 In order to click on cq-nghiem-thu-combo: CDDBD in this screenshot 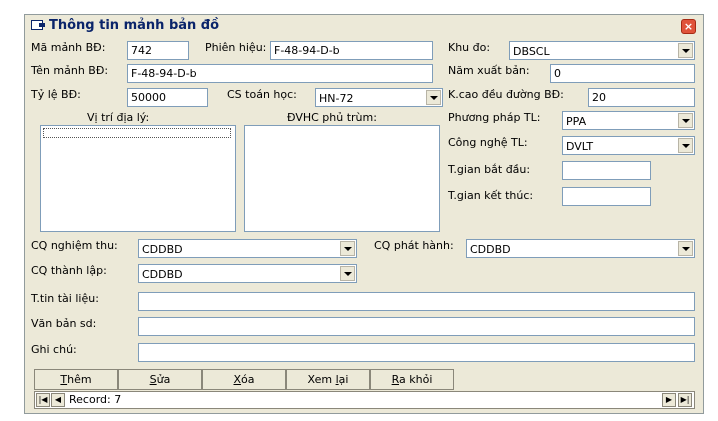, I will do `click(247, 248)`.